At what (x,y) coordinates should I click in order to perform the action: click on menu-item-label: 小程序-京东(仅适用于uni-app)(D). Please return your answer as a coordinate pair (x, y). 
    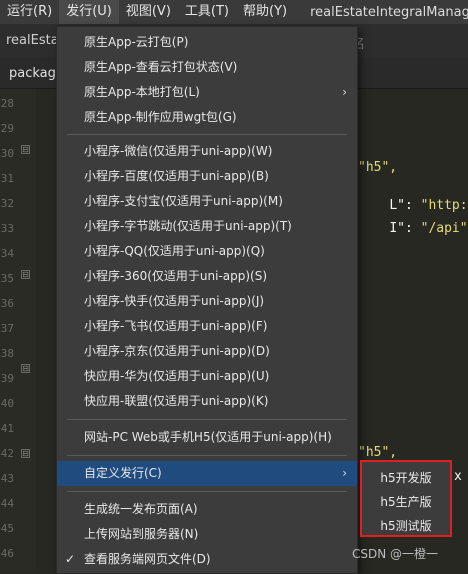
    Looking at the image, I should click on (177, 351).